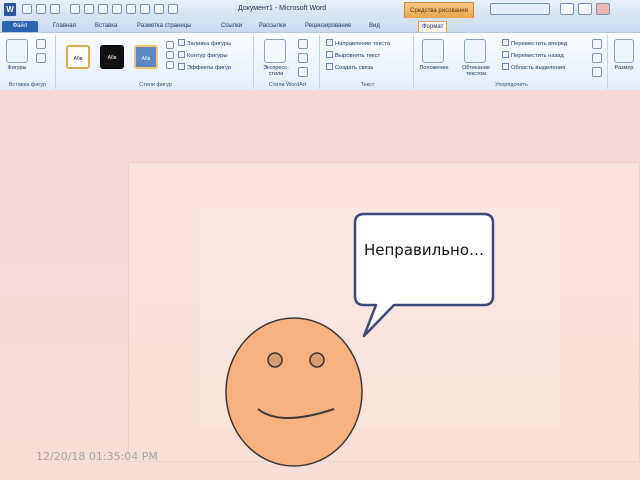 The image size is (640, 480). What do you see at coordinates (287, 85) in the screenshot?
I see `group-label: Стили WordArt` at bounding box center [287, 85].